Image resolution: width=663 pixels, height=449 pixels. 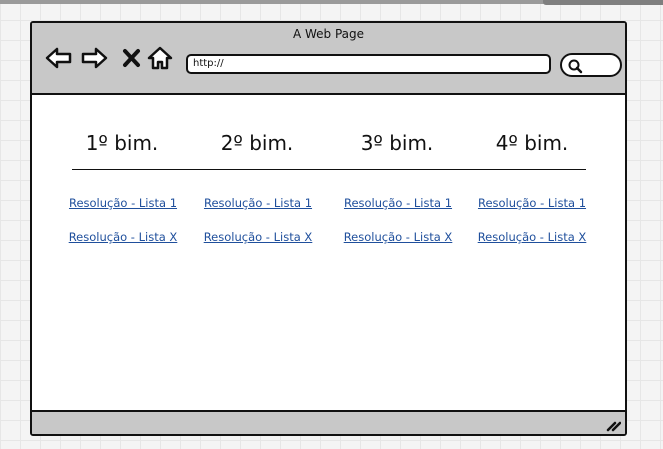 What do you see at coordinates (397, 143) in the screenshot?
I see `column-heading: 3º bim.` at bounding box center [397, 143].